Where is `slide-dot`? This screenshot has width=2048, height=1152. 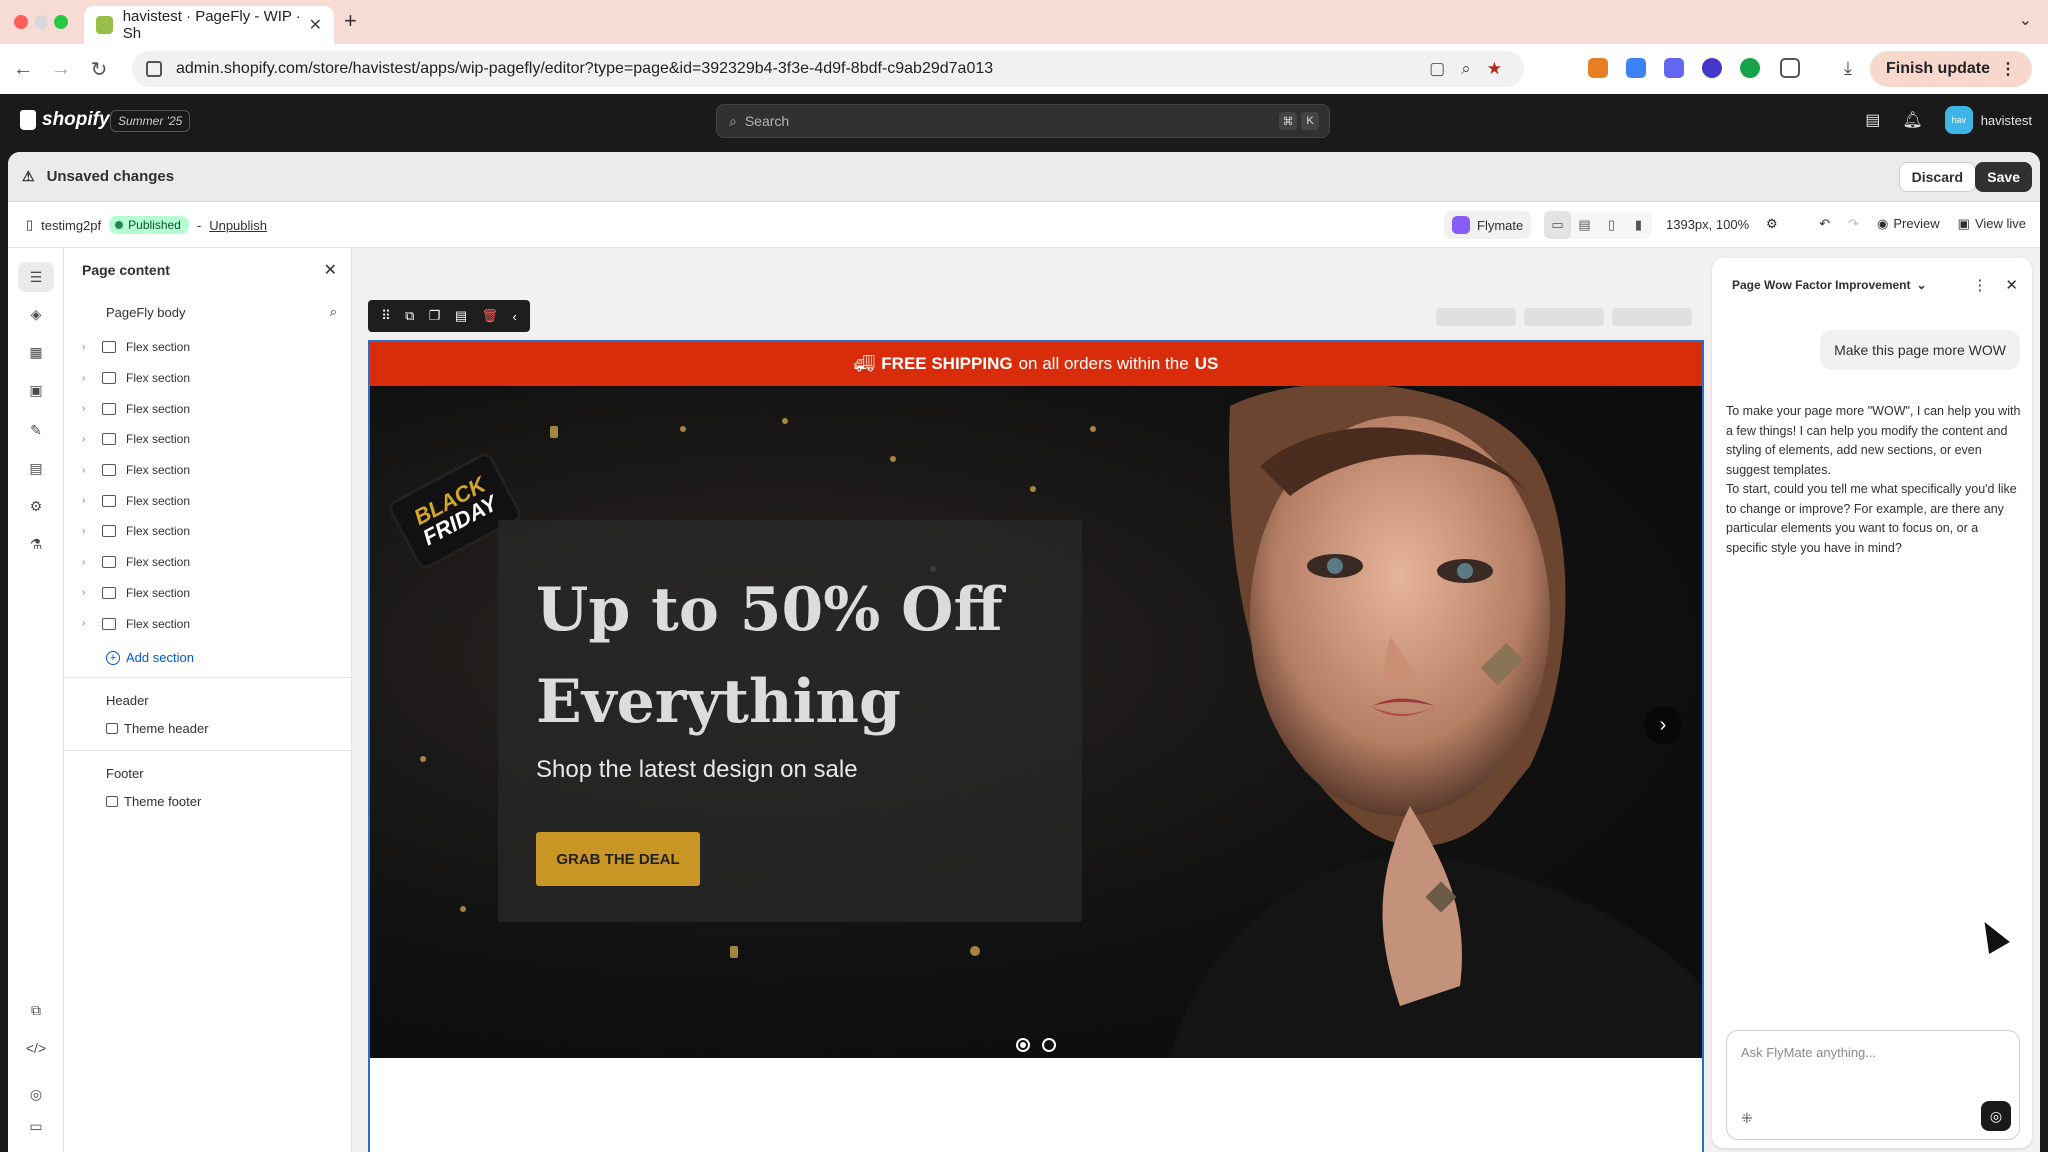 slide-dot is located at coordinates (1049, 1045).